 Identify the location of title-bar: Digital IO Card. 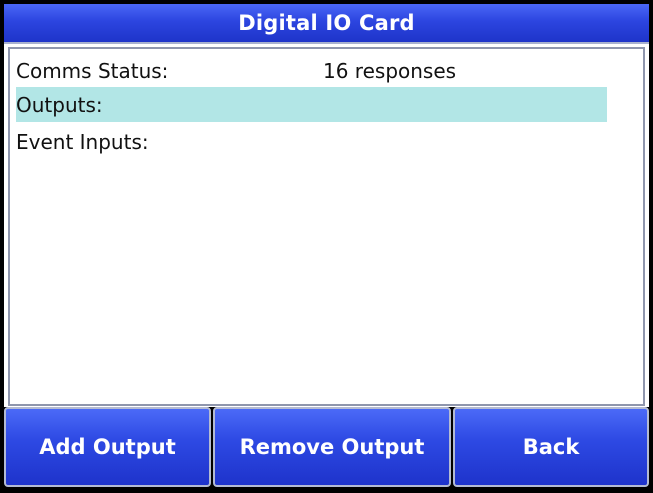
(326, 24).